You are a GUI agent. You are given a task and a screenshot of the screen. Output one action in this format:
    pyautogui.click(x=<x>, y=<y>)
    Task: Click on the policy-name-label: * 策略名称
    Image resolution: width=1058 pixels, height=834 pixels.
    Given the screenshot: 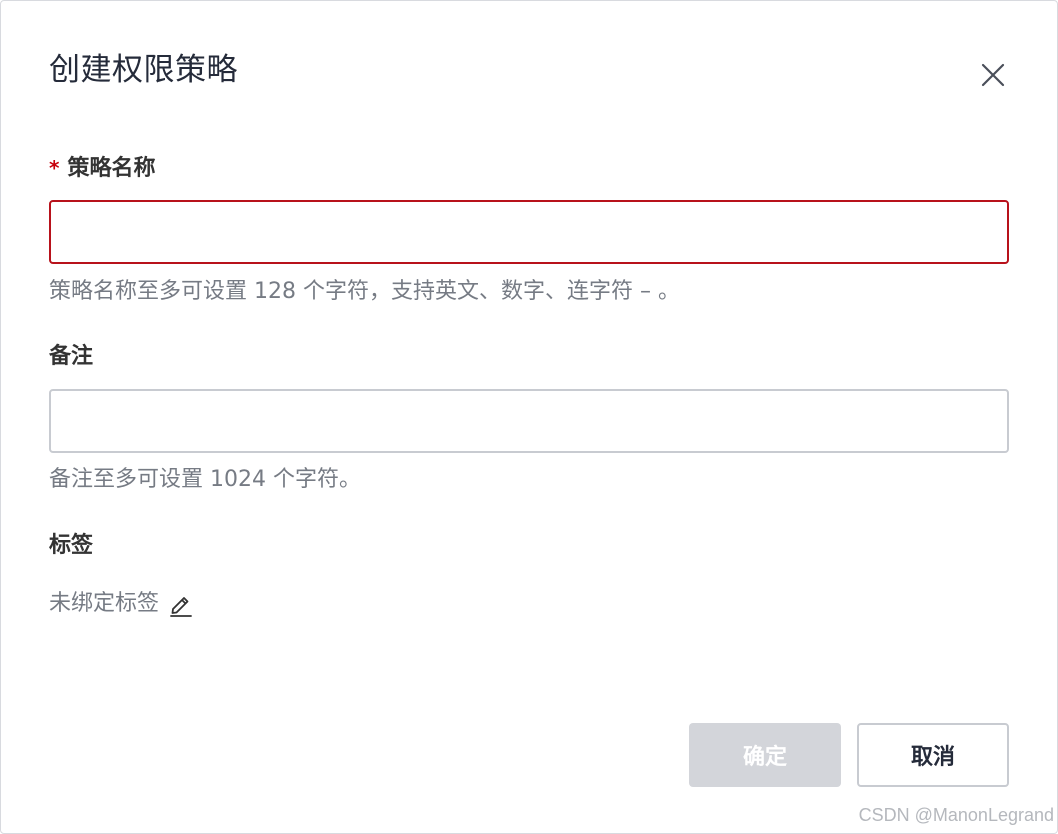 What is the action you would take?
    pyautogui.click(x=102, y=168)
    